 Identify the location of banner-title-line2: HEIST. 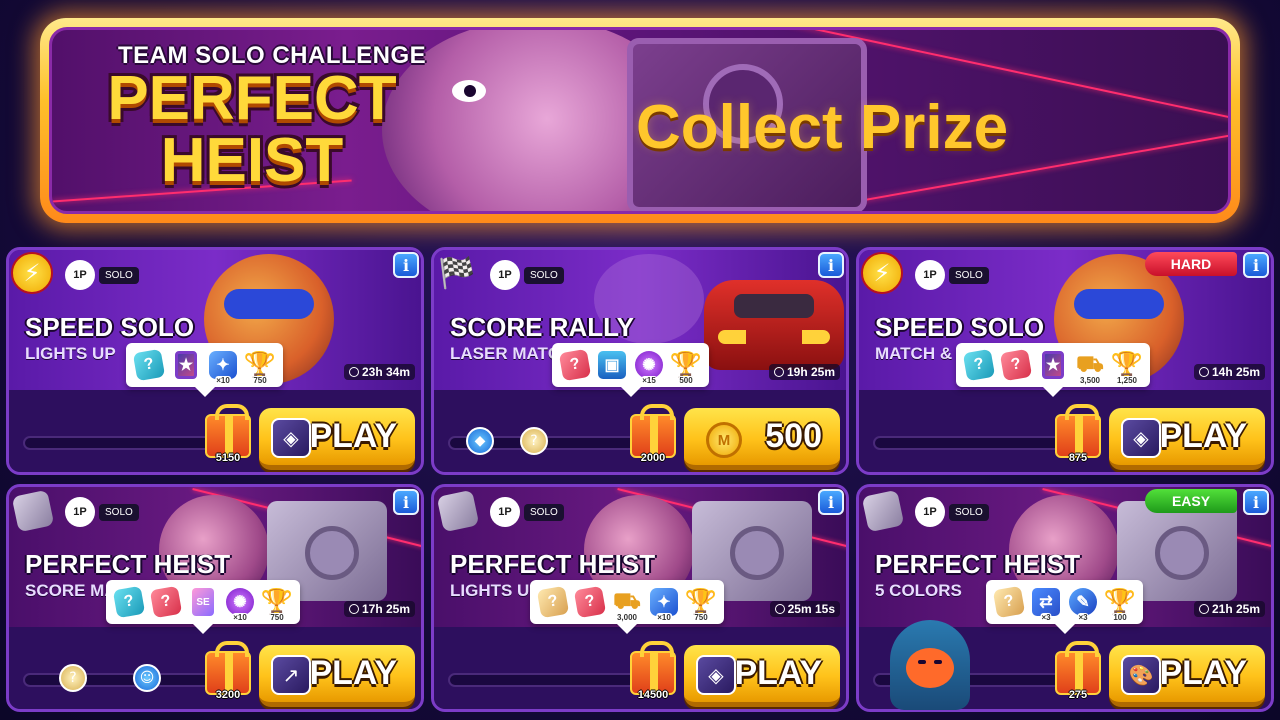
(252, 160).